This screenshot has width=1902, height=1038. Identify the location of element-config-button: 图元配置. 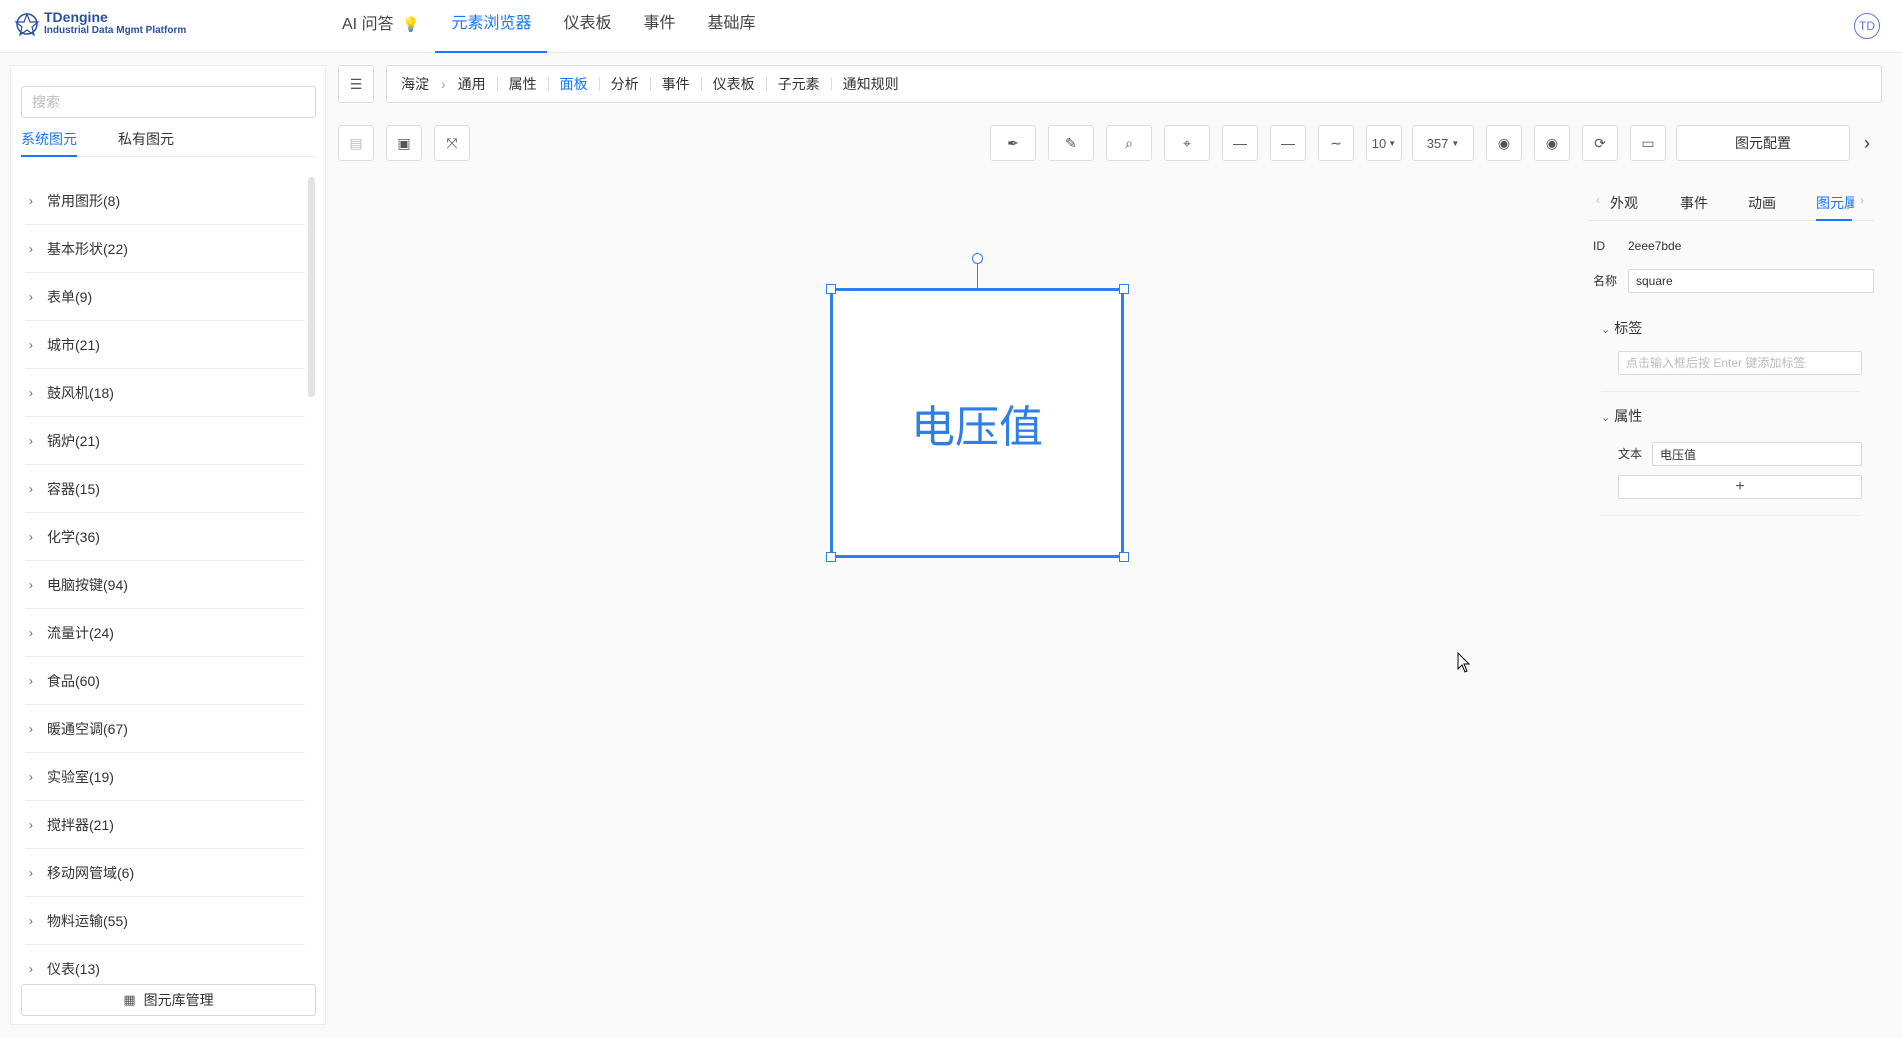
(1763, 143).